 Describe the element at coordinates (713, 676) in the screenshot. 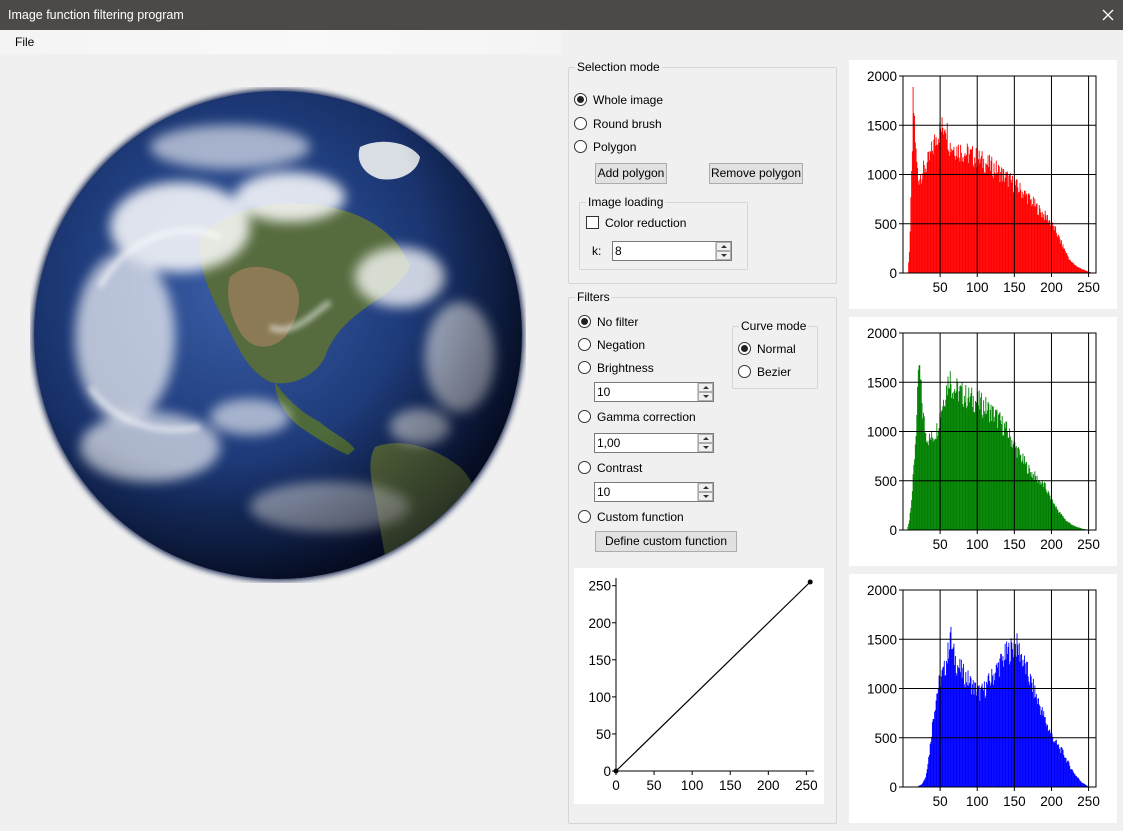

I see `curve-line` at that location.